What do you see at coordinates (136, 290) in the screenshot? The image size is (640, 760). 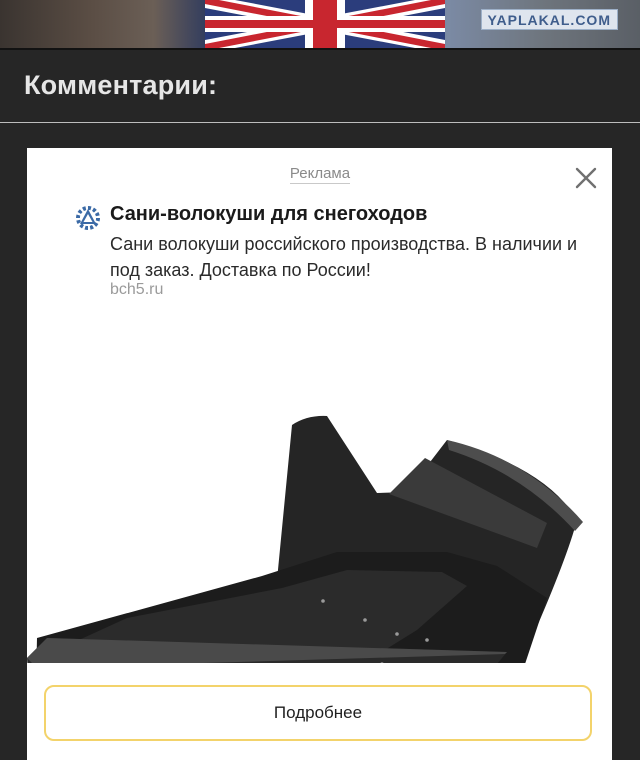 I see `ad-domain: bch5.ru` at bounding box center [136, 290].